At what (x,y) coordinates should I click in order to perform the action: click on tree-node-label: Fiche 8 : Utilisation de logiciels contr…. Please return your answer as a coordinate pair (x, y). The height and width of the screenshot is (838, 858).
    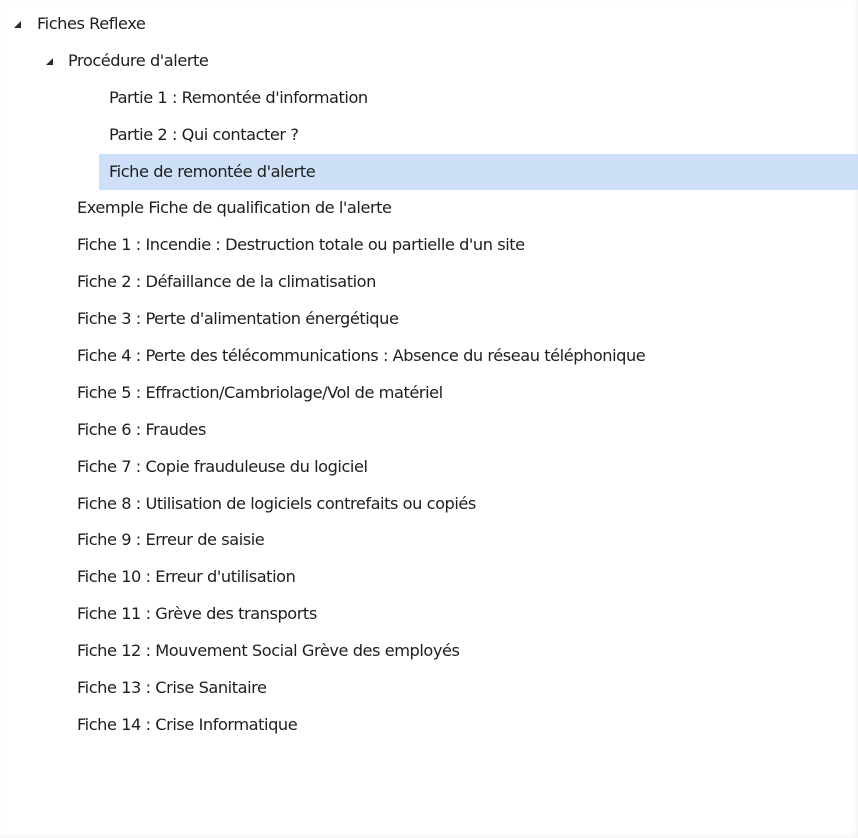
    Looking at the image, I should click on (276, 503).